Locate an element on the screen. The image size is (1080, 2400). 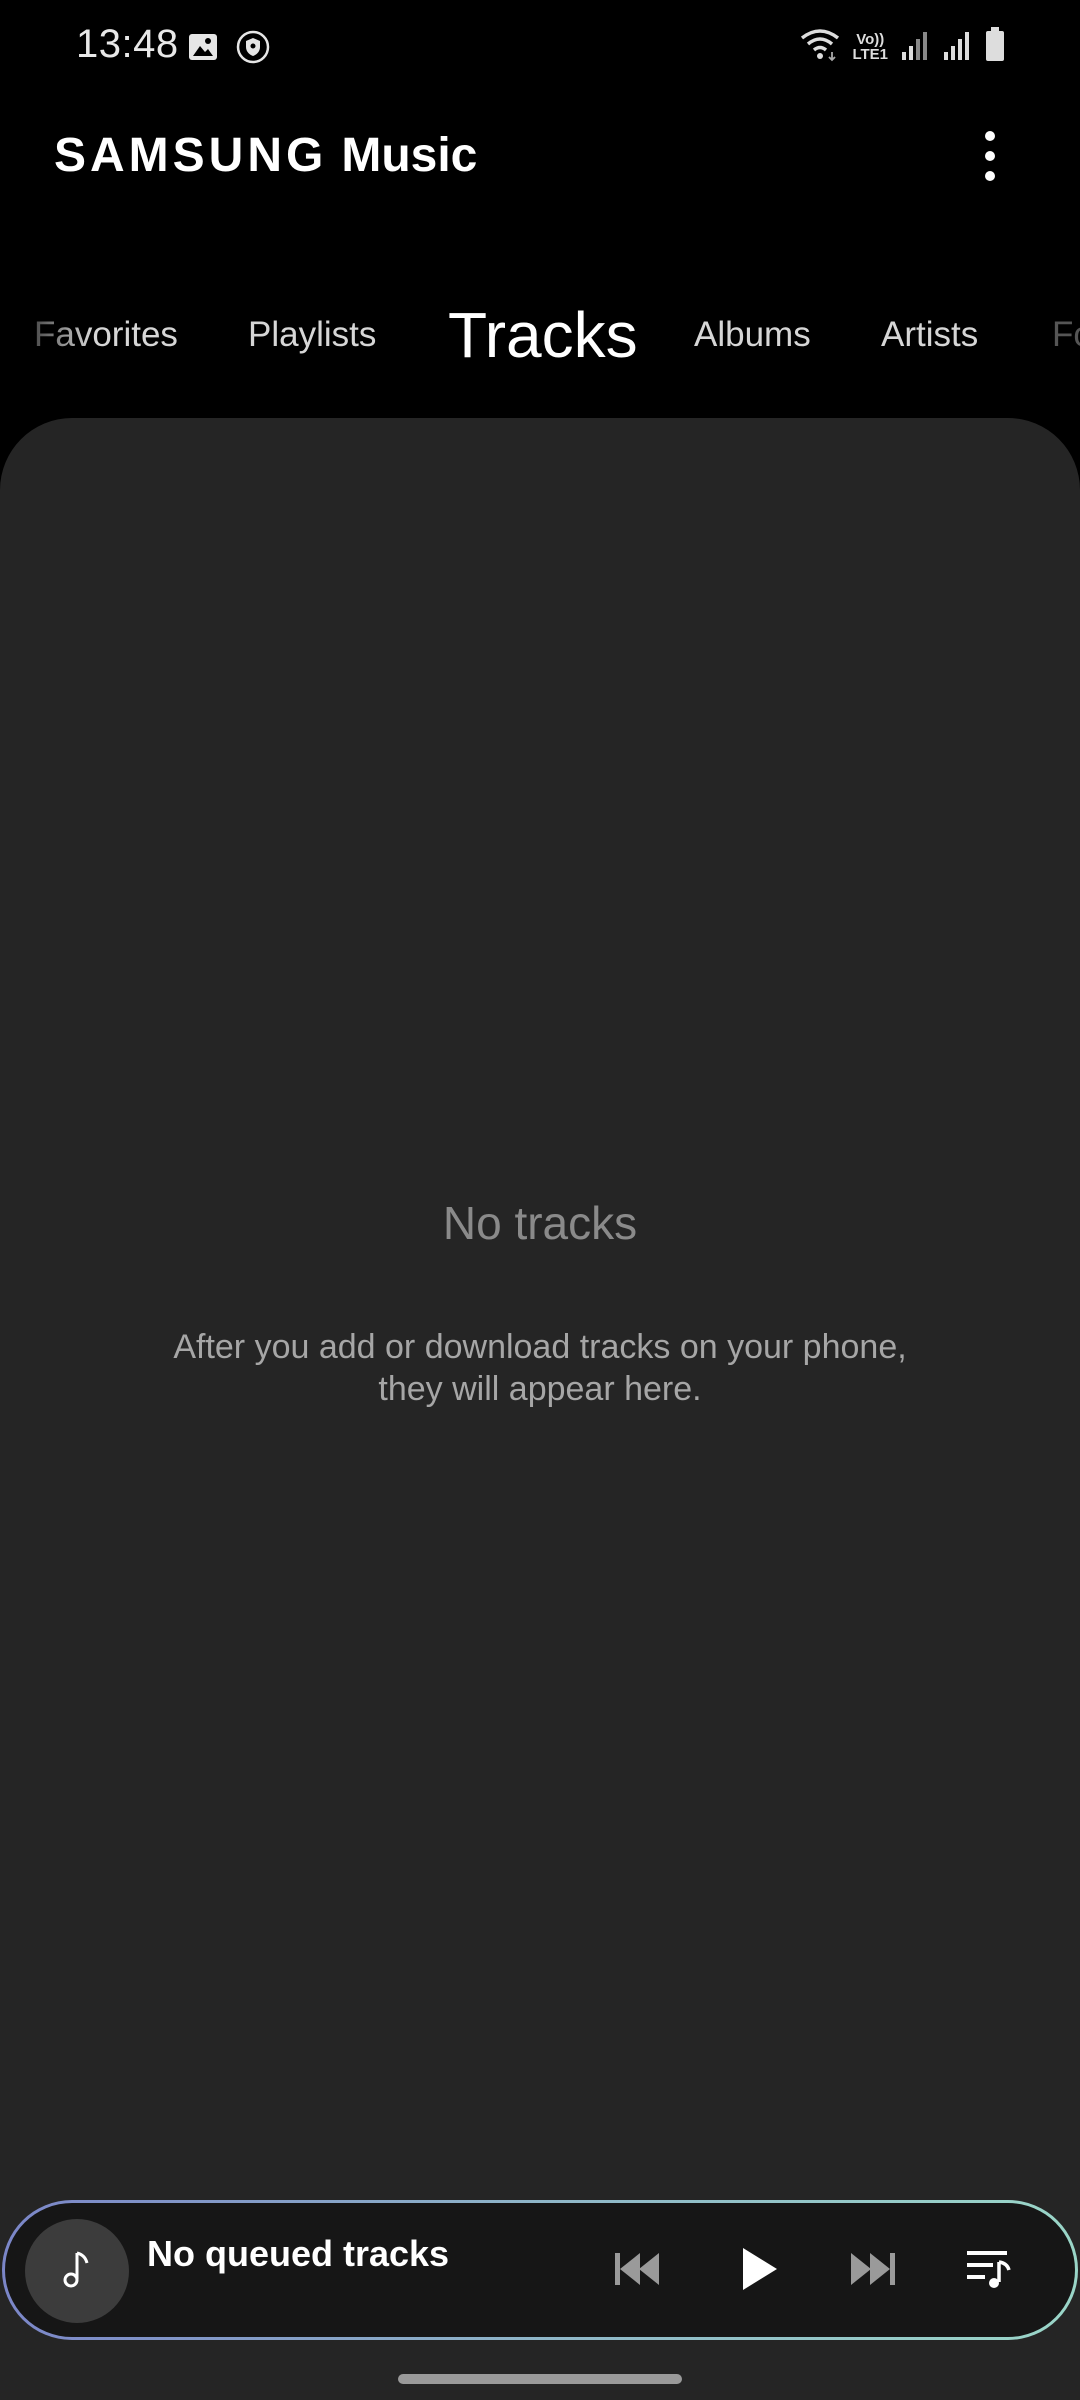
more-vert-icon is located at coordinates (990, 136).